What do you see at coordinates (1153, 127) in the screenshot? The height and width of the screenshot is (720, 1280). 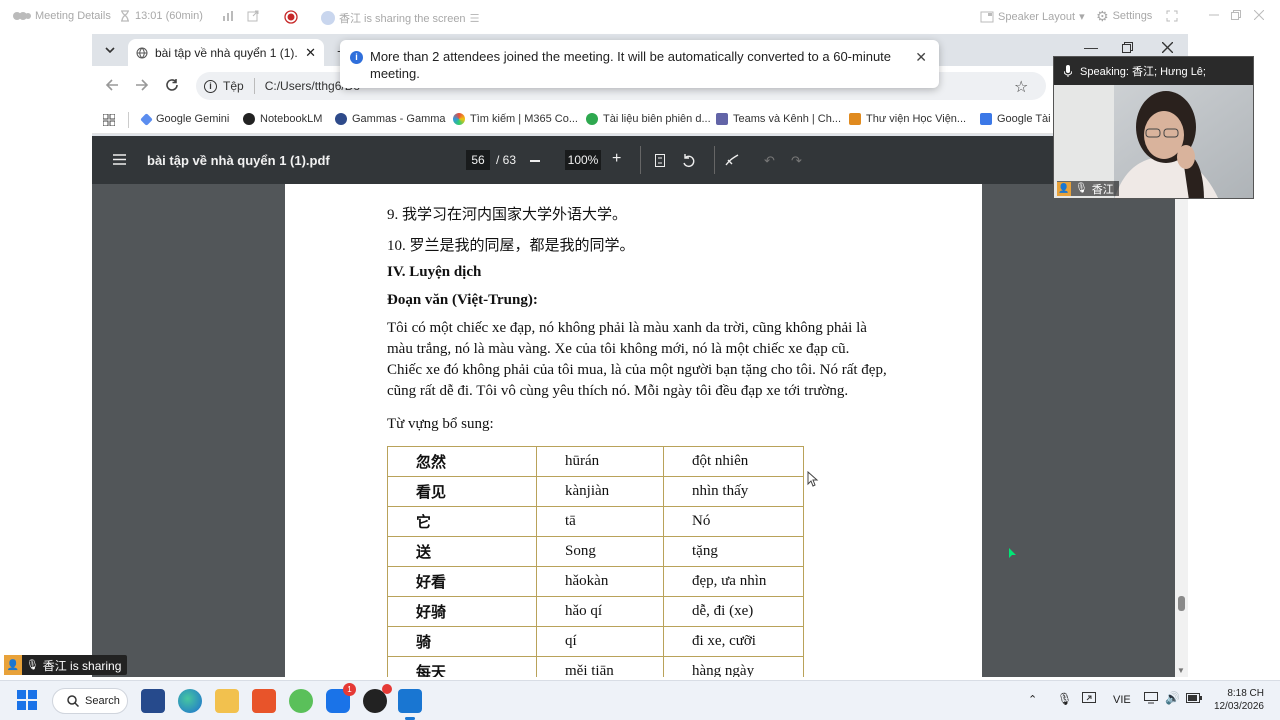 I see `speaker-video-tile: Speaking: 香江; Hưng Lê; 👤 🎙 香江` at bounding box center [1153, 127].